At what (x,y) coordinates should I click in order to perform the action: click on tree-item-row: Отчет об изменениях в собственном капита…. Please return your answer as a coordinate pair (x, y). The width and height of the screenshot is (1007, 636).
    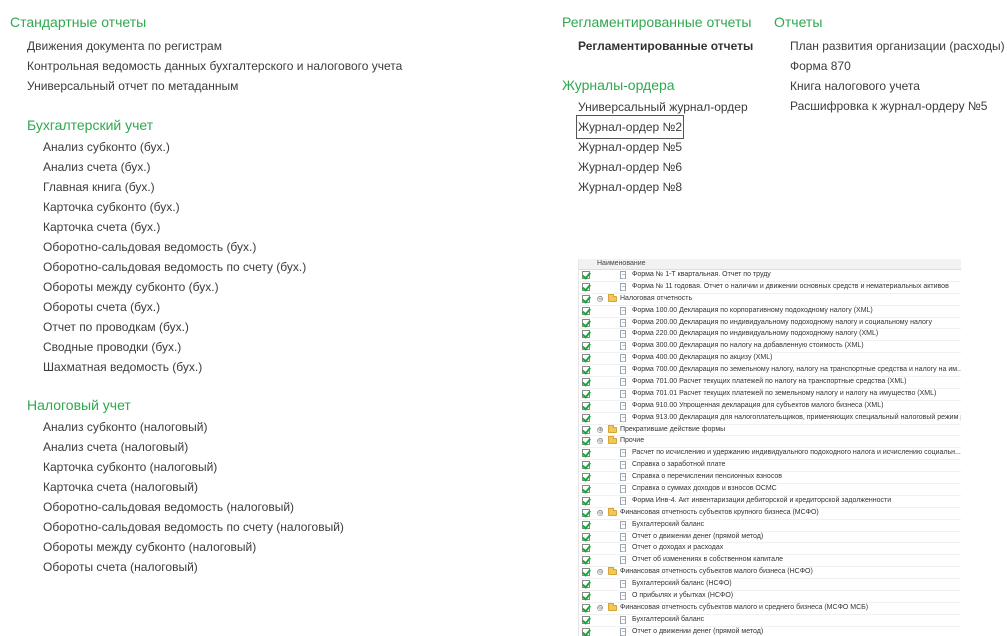
    Looking at the image, I should click on (770, 561).